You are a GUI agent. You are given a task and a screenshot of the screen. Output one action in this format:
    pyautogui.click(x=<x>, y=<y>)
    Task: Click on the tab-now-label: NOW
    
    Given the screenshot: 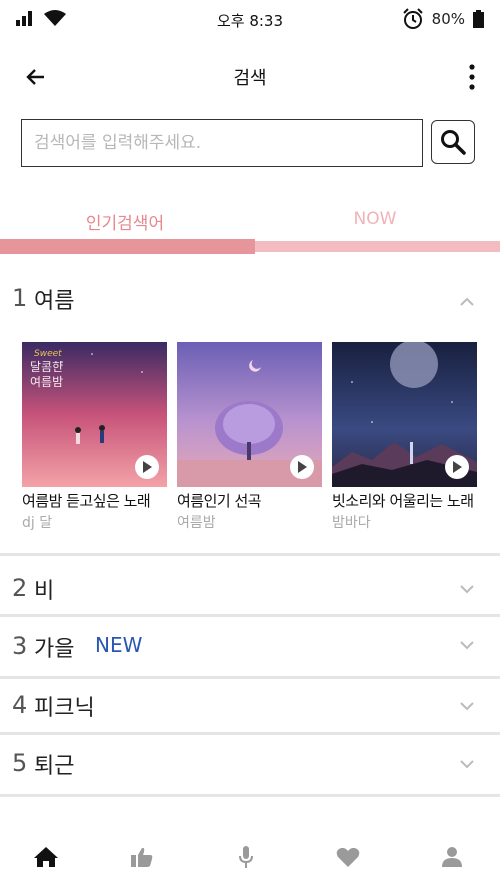 What is the action you would take?
    pyautogui.click(x=375, y=219)
    